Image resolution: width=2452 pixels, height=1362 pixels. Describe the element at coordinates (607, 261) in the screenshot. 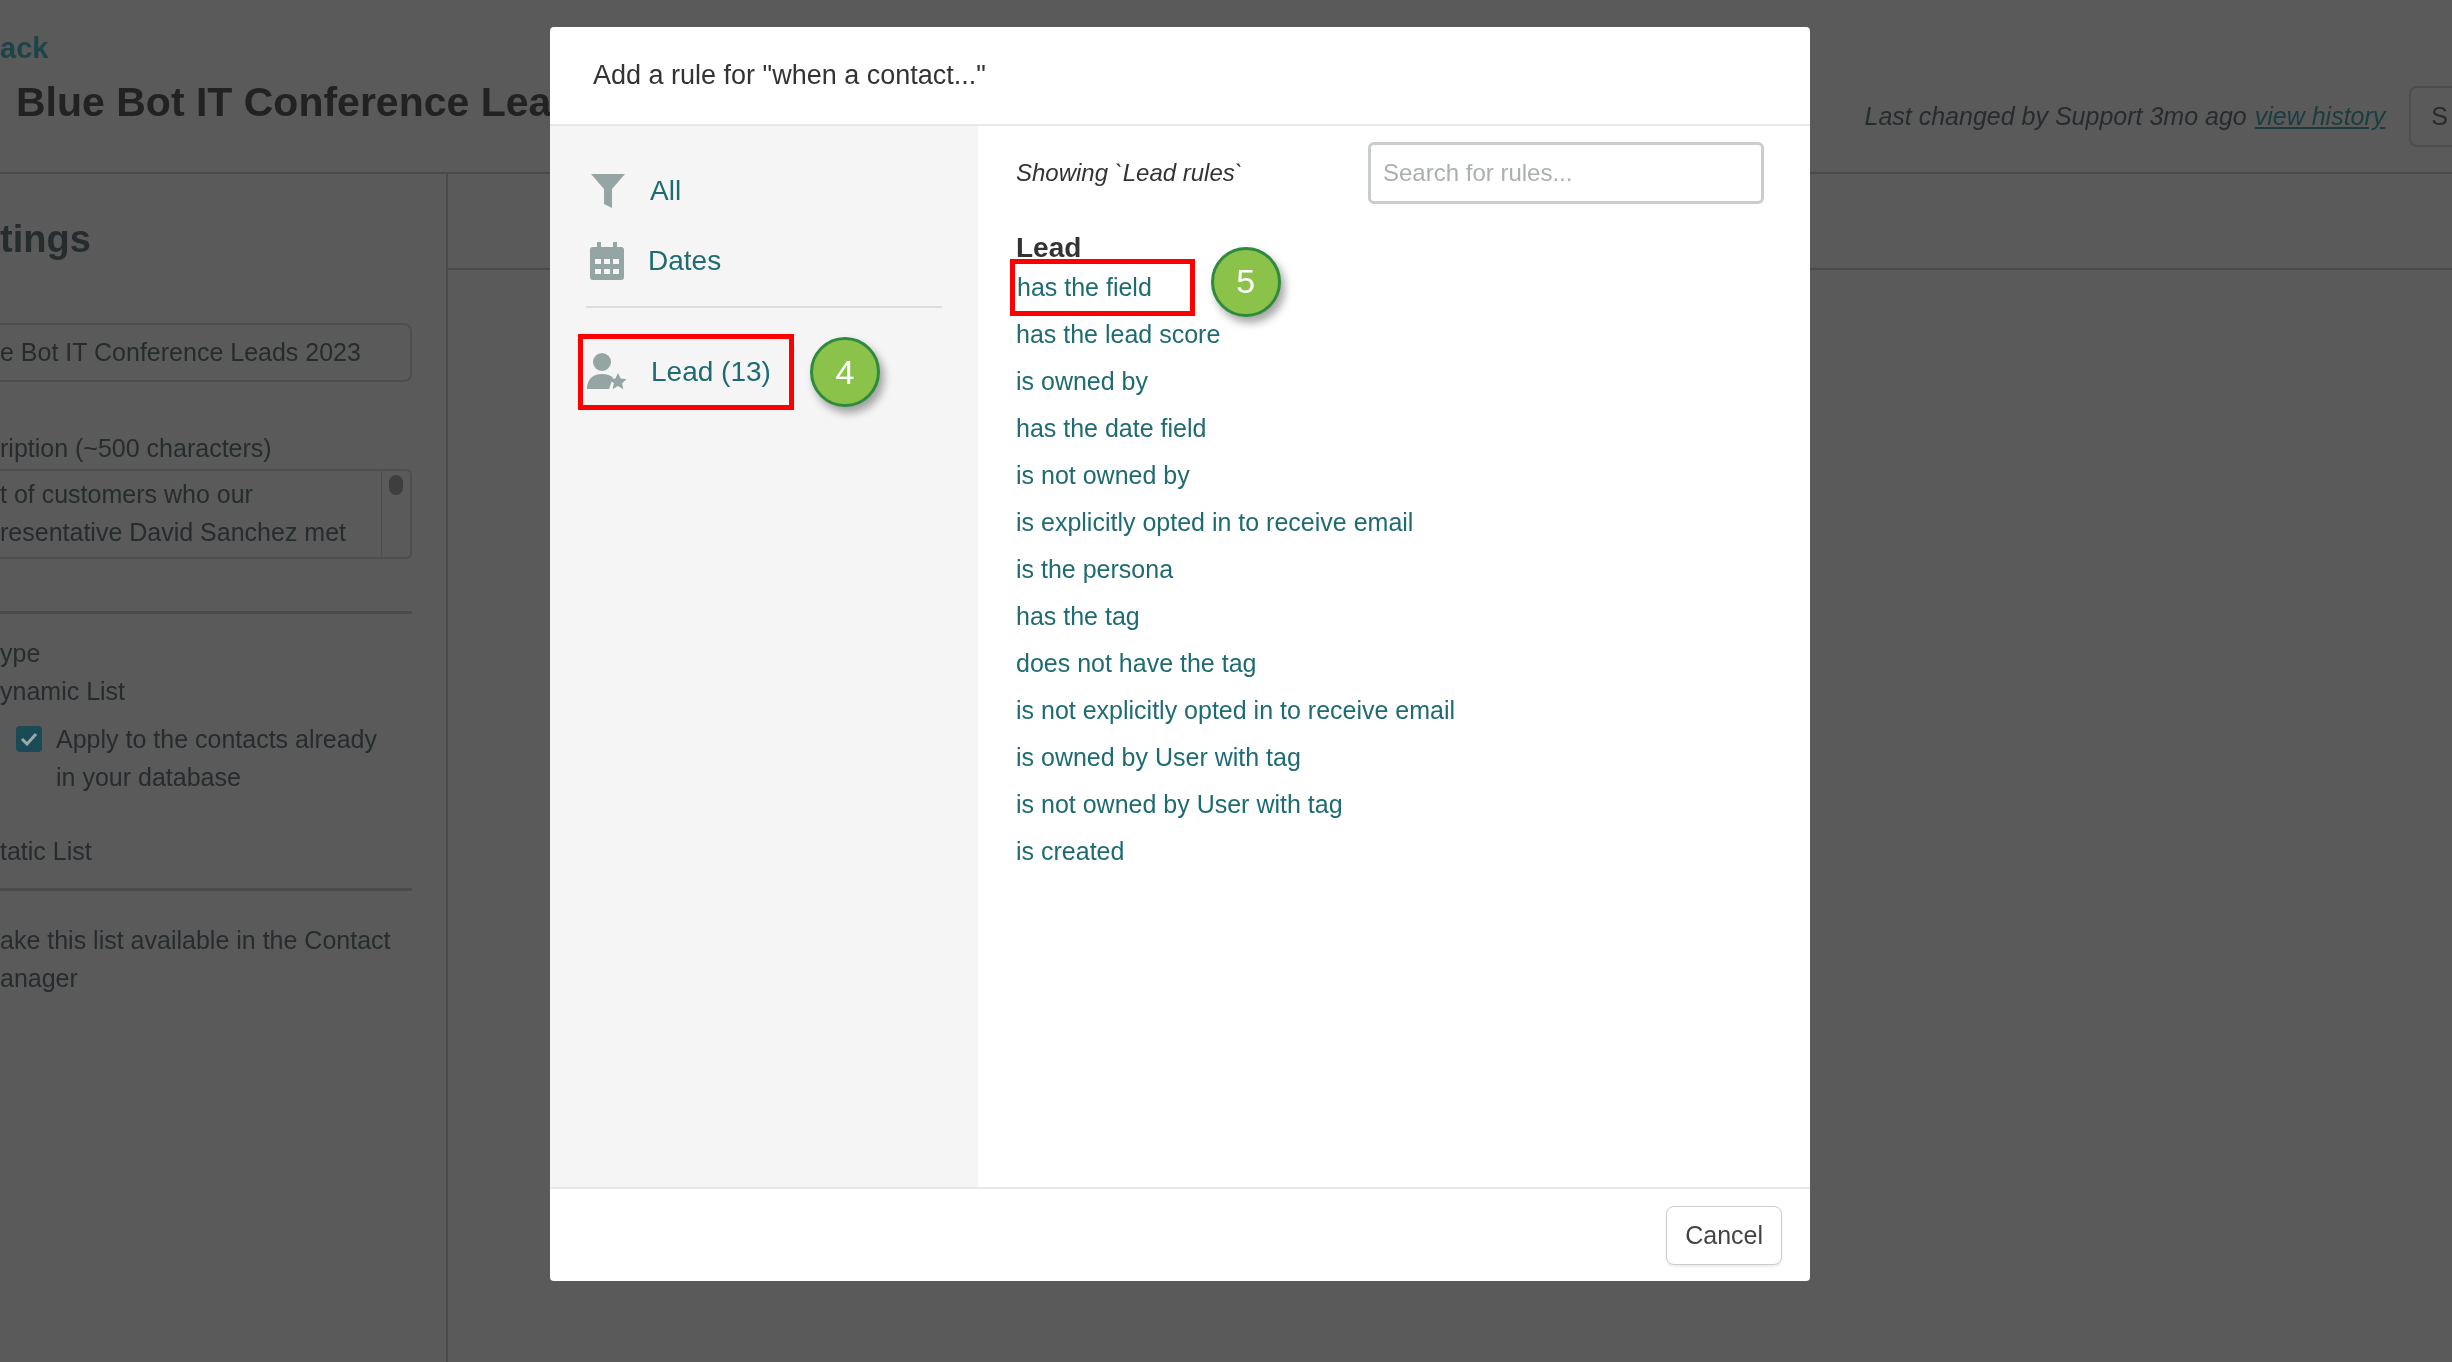

I see `calendar-icon` at that location.